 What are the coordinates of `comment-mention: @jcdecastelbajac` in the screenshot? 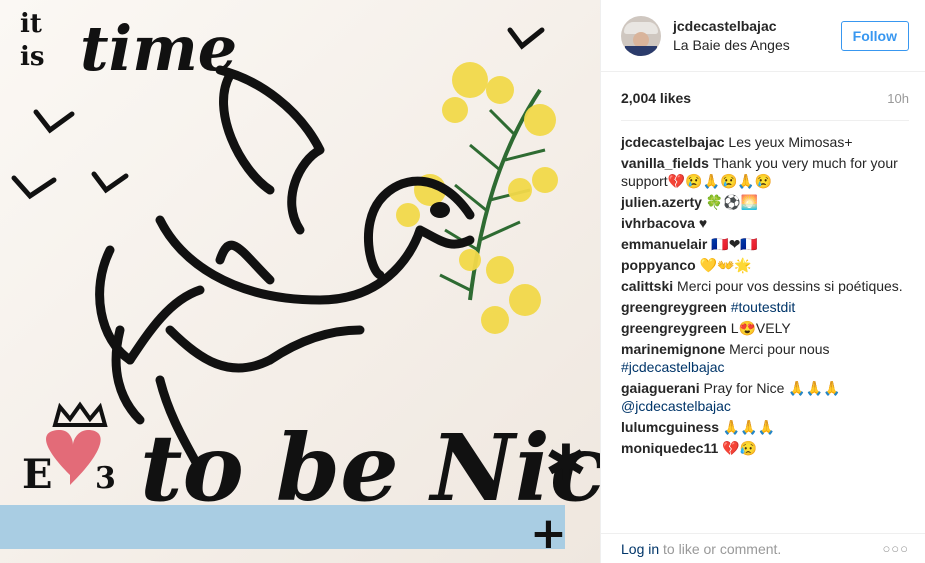 It's located at (676, 406).